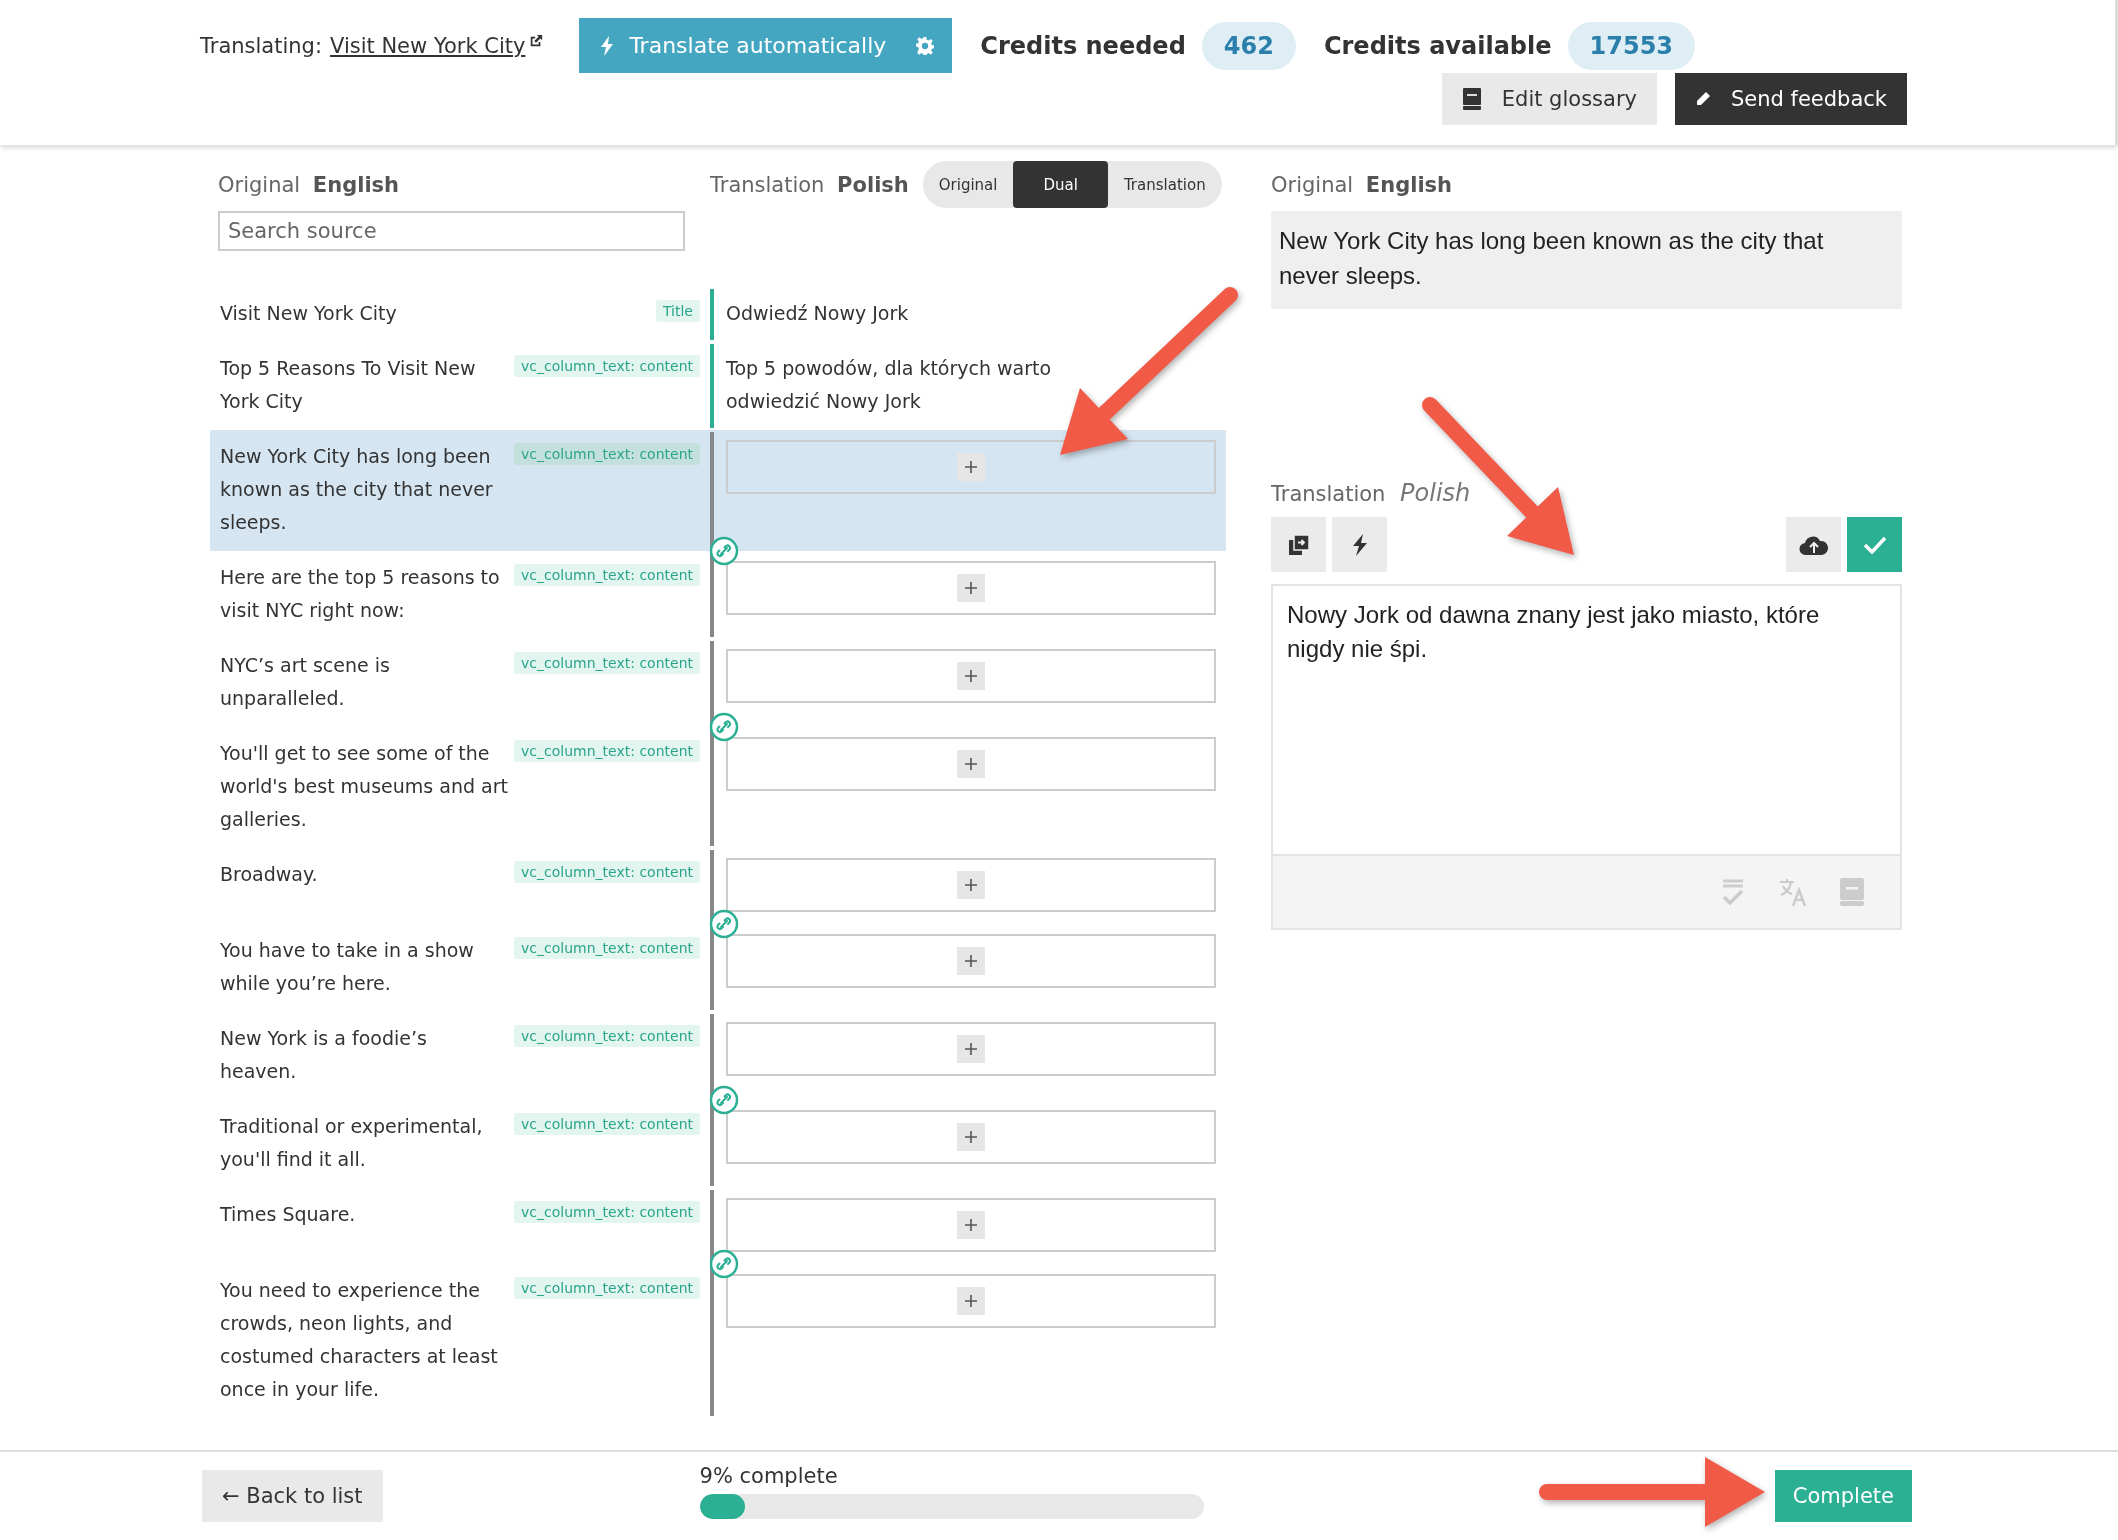  What do you see at coordinates (1586, 260) in the screenshot?
I see `source-text-panel: New York City has long been known as the city that never sleeps.` at bounding box center [1586, 260].